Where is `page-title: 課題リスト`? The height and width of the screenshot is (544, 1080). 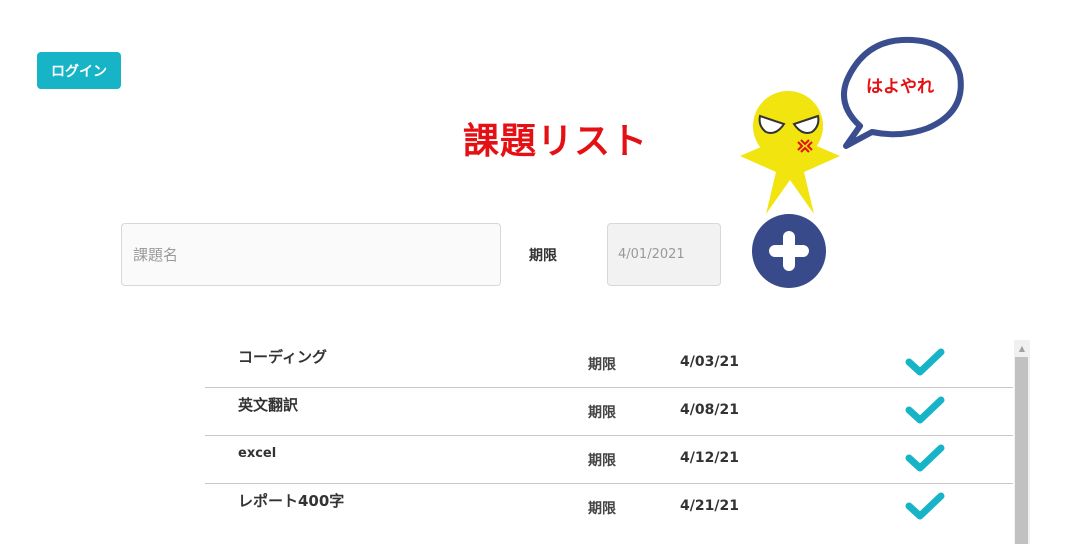 page-title: 課題リスト is located at coordinates (556, 141).